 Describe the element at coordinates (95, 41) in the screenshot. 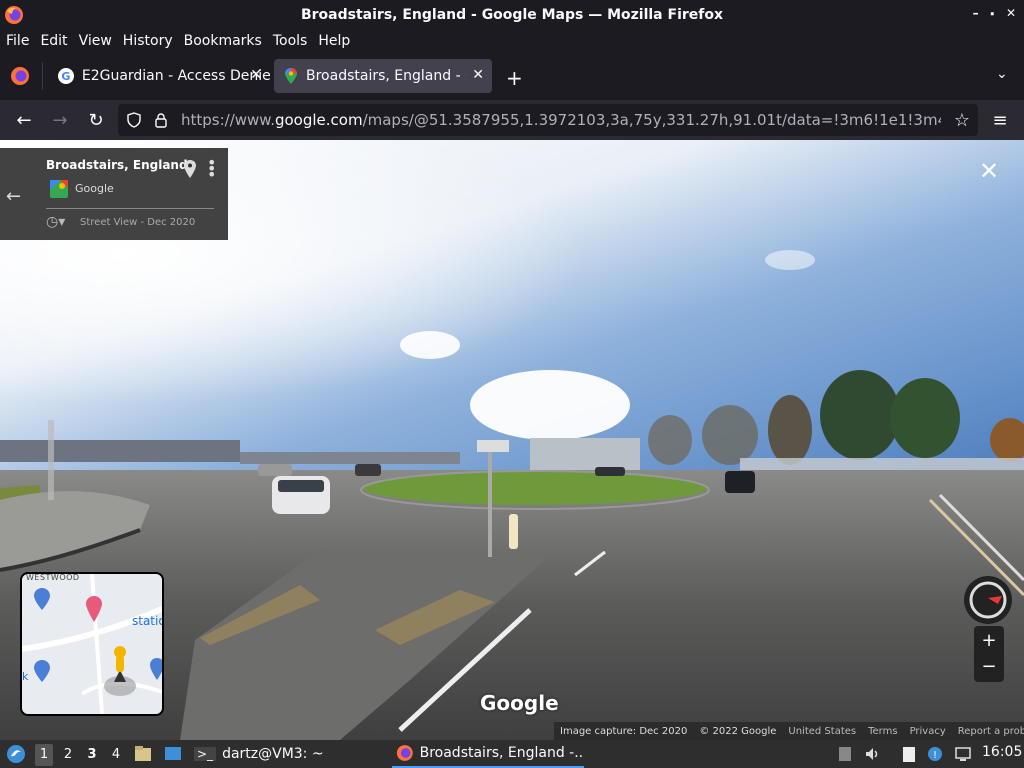

I see `menu-view: View` at that location.